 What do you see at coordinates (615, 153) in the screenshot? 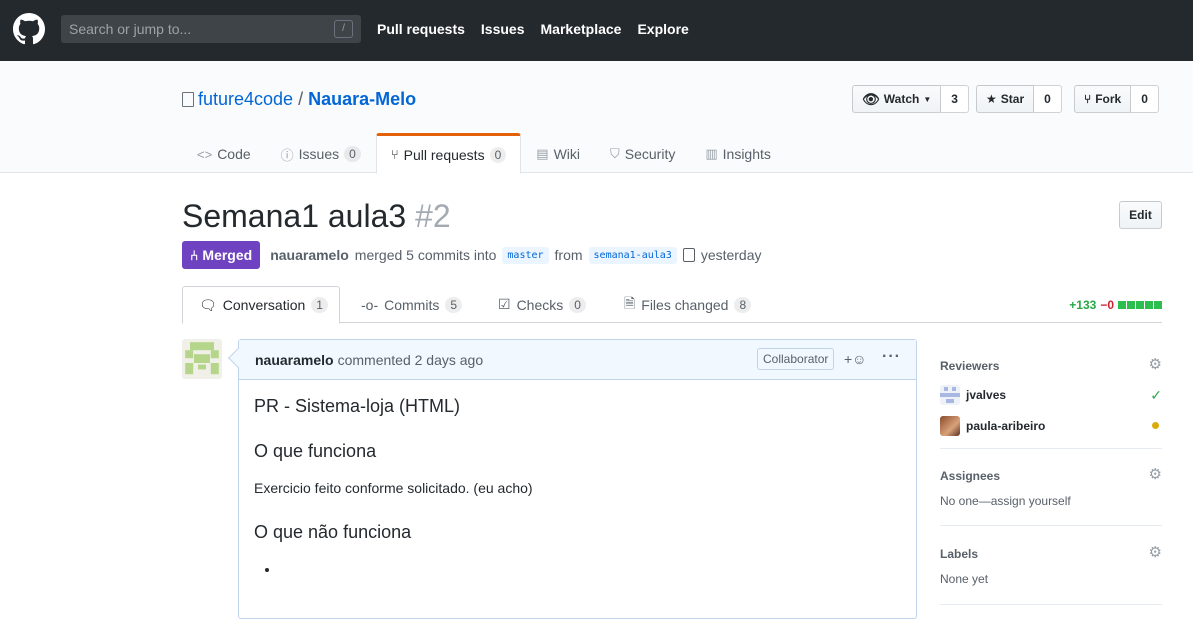
I see `shield-icon: ⛉` at bounding box center [615, 153].